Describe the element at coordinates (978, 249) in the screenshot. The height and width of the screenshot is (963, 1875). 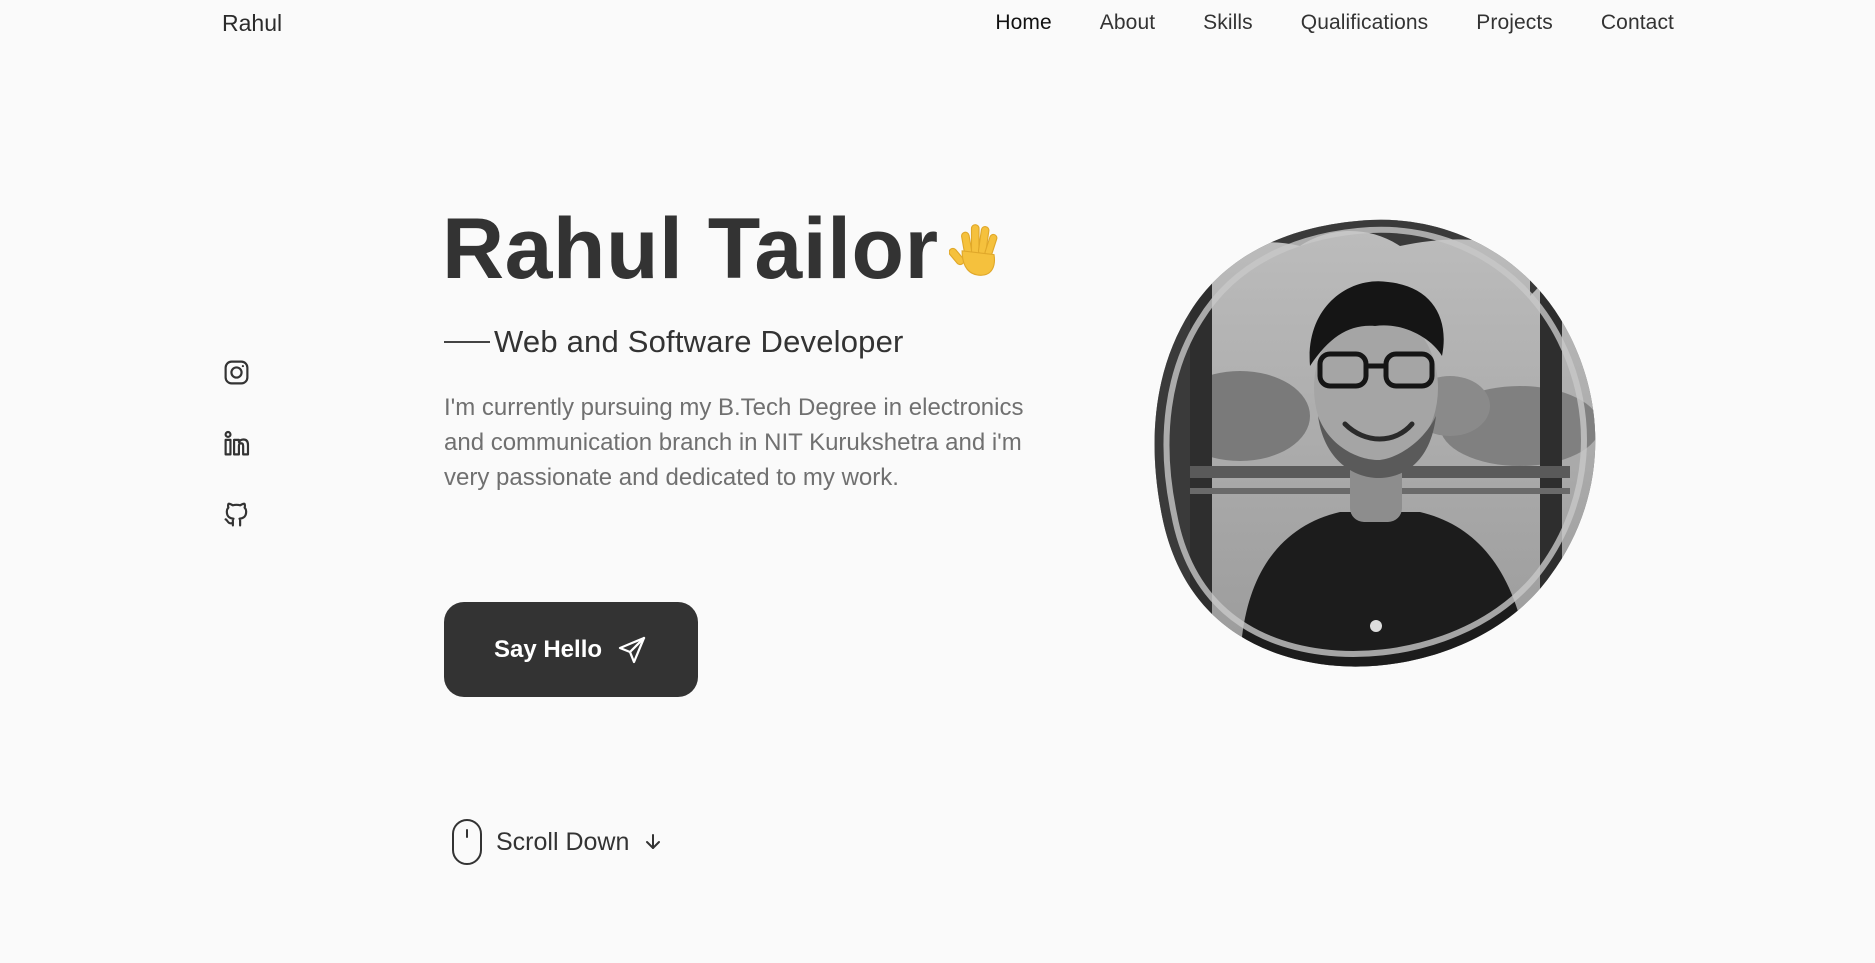
I see `waving-hand-icon` at that location.